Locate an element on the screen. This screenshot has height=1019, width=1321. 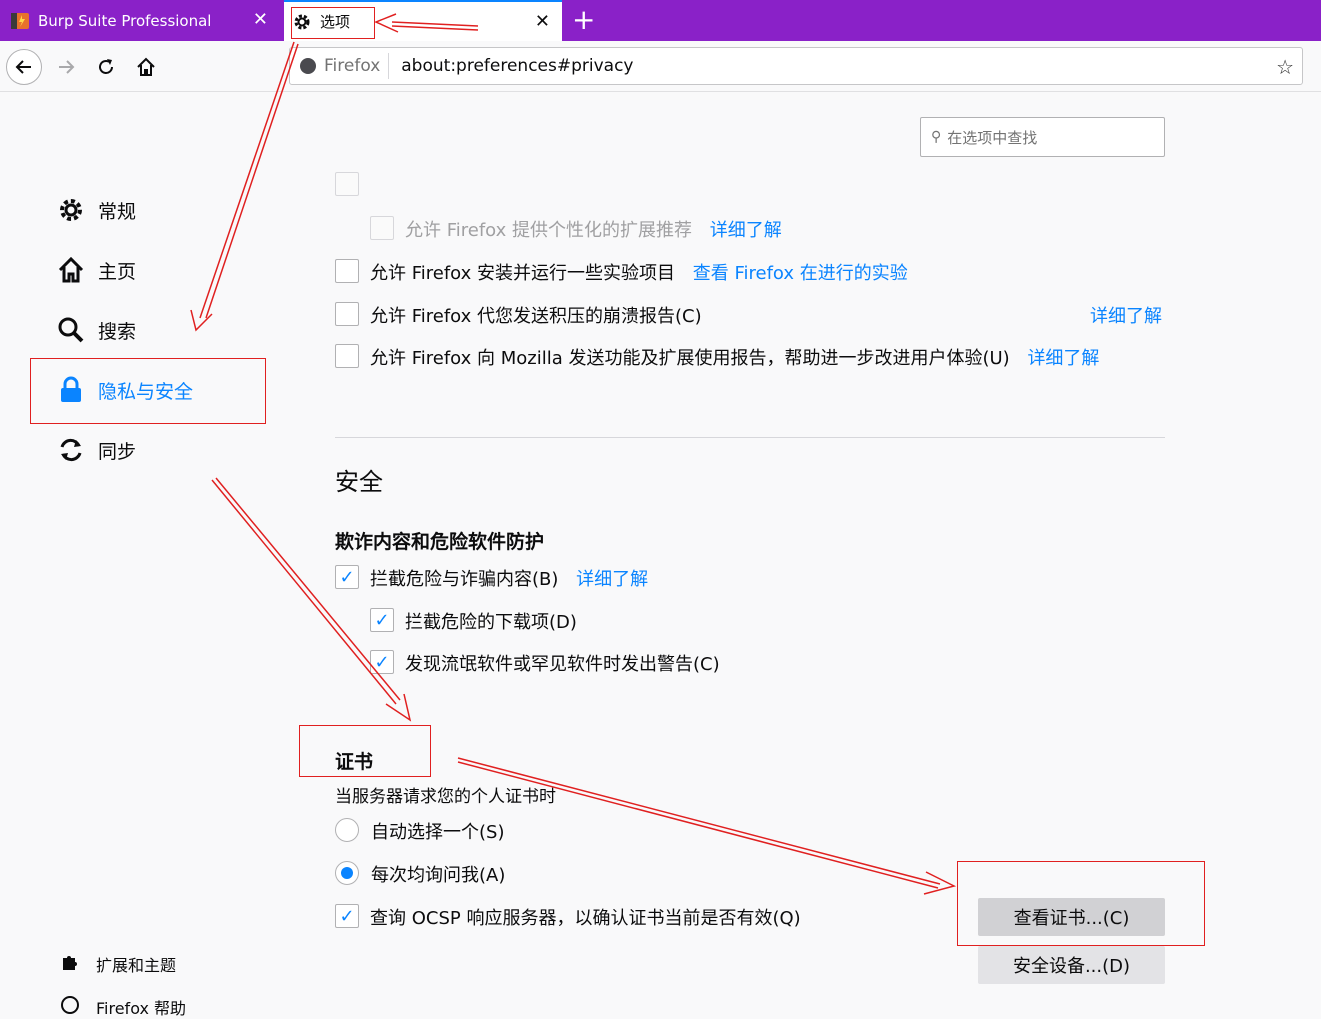
recommend-extensions-label: 允许 Firefox 提供个性化的扩展推荐 is located at coordinates (549, 230).